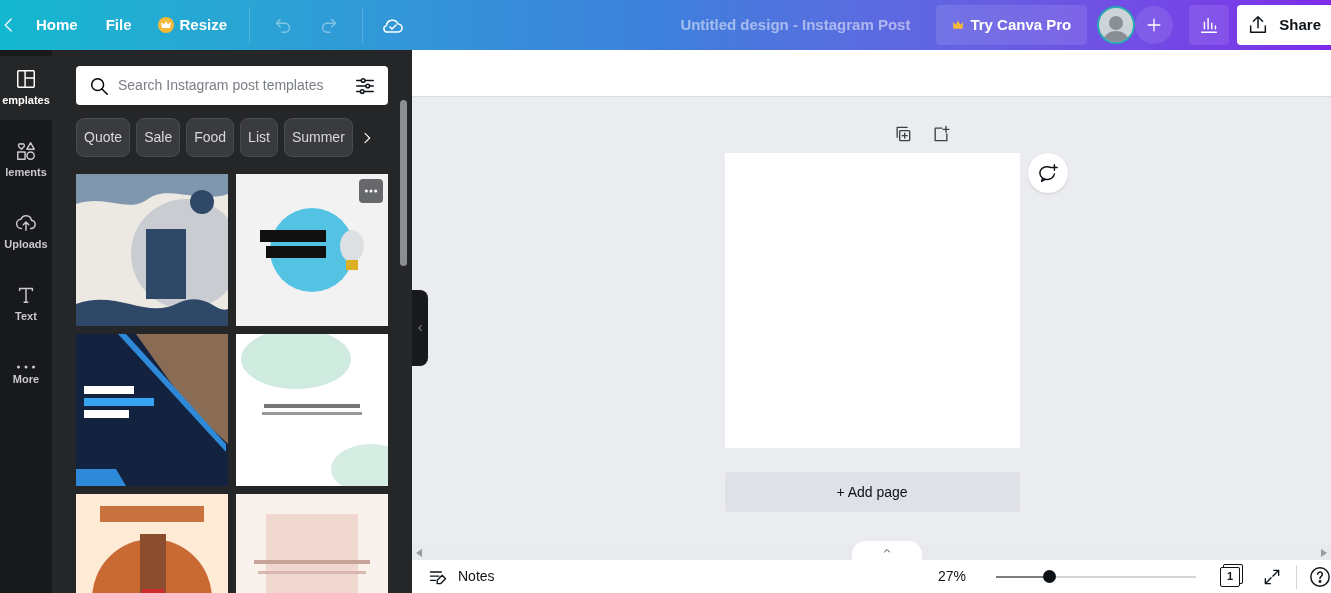  Describe the element at coordinates (1116, 25) in the screenshot. I see `avatar` at that location.